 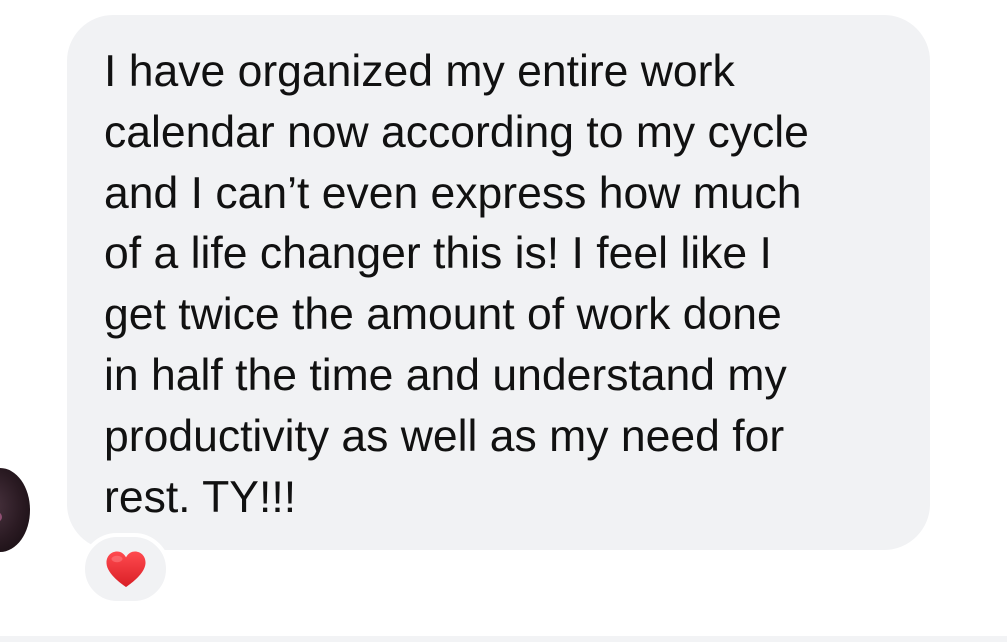 What do you see at coordinates (438, 254) in the screenshot?
I see `message-line: of a life changer this is! I feel like I` at bounding box center [438, 254].